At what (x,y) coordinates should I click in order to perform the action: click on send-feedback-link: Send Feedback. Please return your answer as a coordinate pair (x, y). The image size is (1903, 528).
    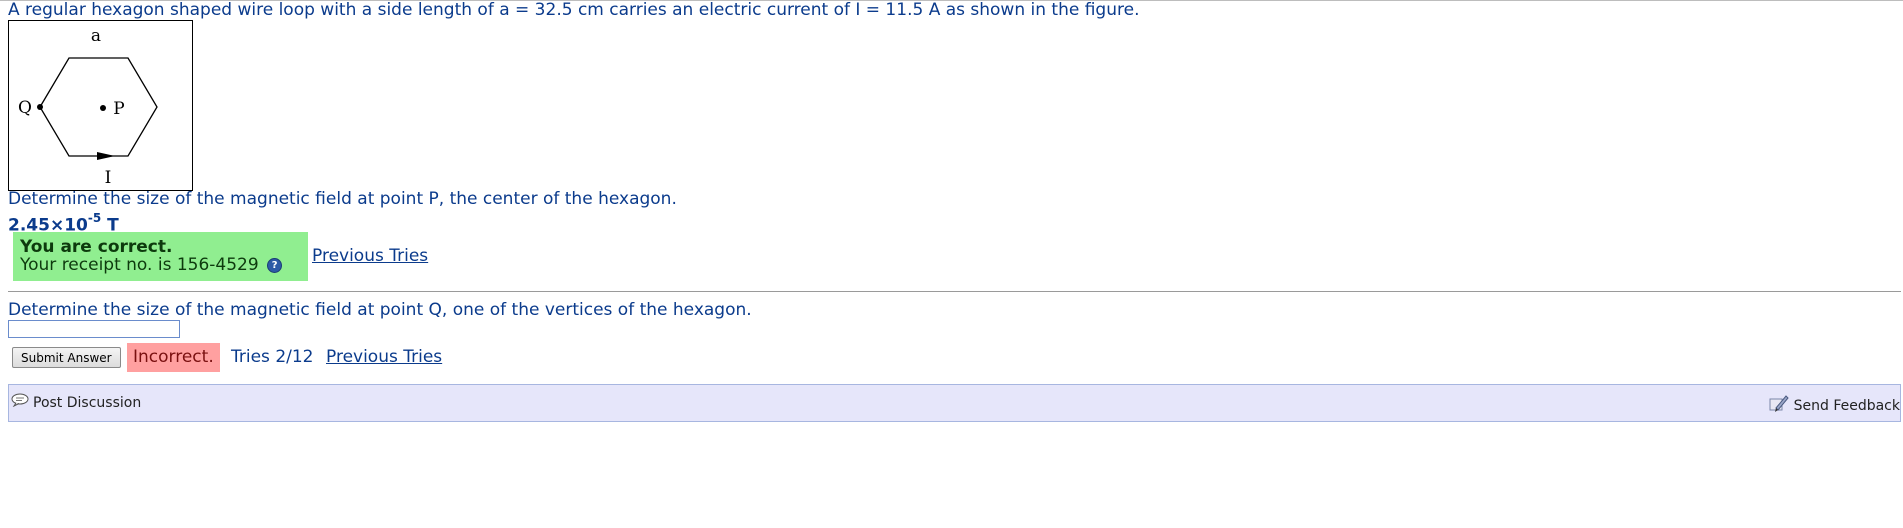
    Looking at the image, I should click on (1834, 406).